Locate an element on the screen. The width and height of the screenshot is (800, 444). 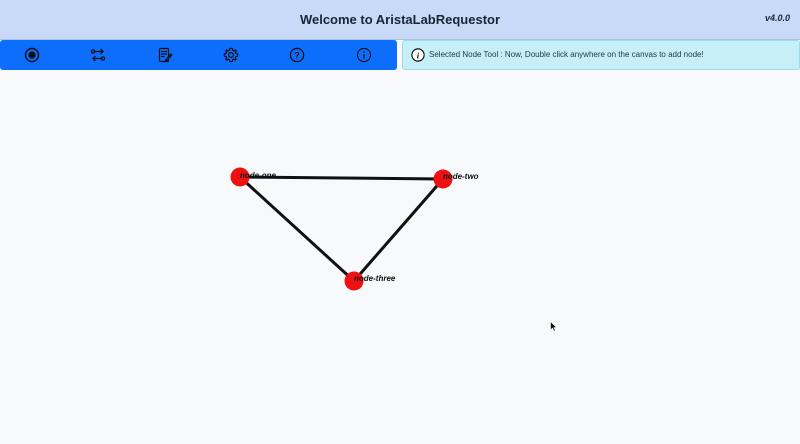
edit-notes-button is located at coordinates (165, 55).